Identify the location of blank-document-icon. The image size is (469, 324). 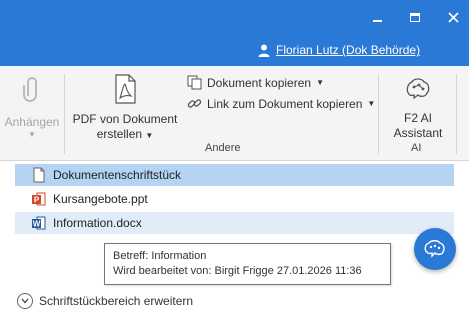
(39, 175).